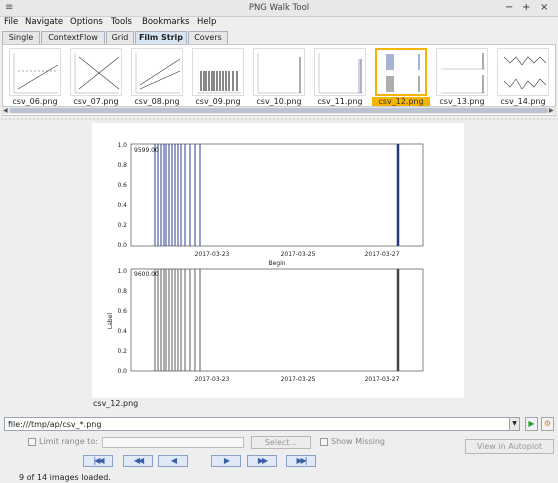 This screenshot has width=558, height=483. I want to click on page-forward-button: ▶▶, so click(262, 461).